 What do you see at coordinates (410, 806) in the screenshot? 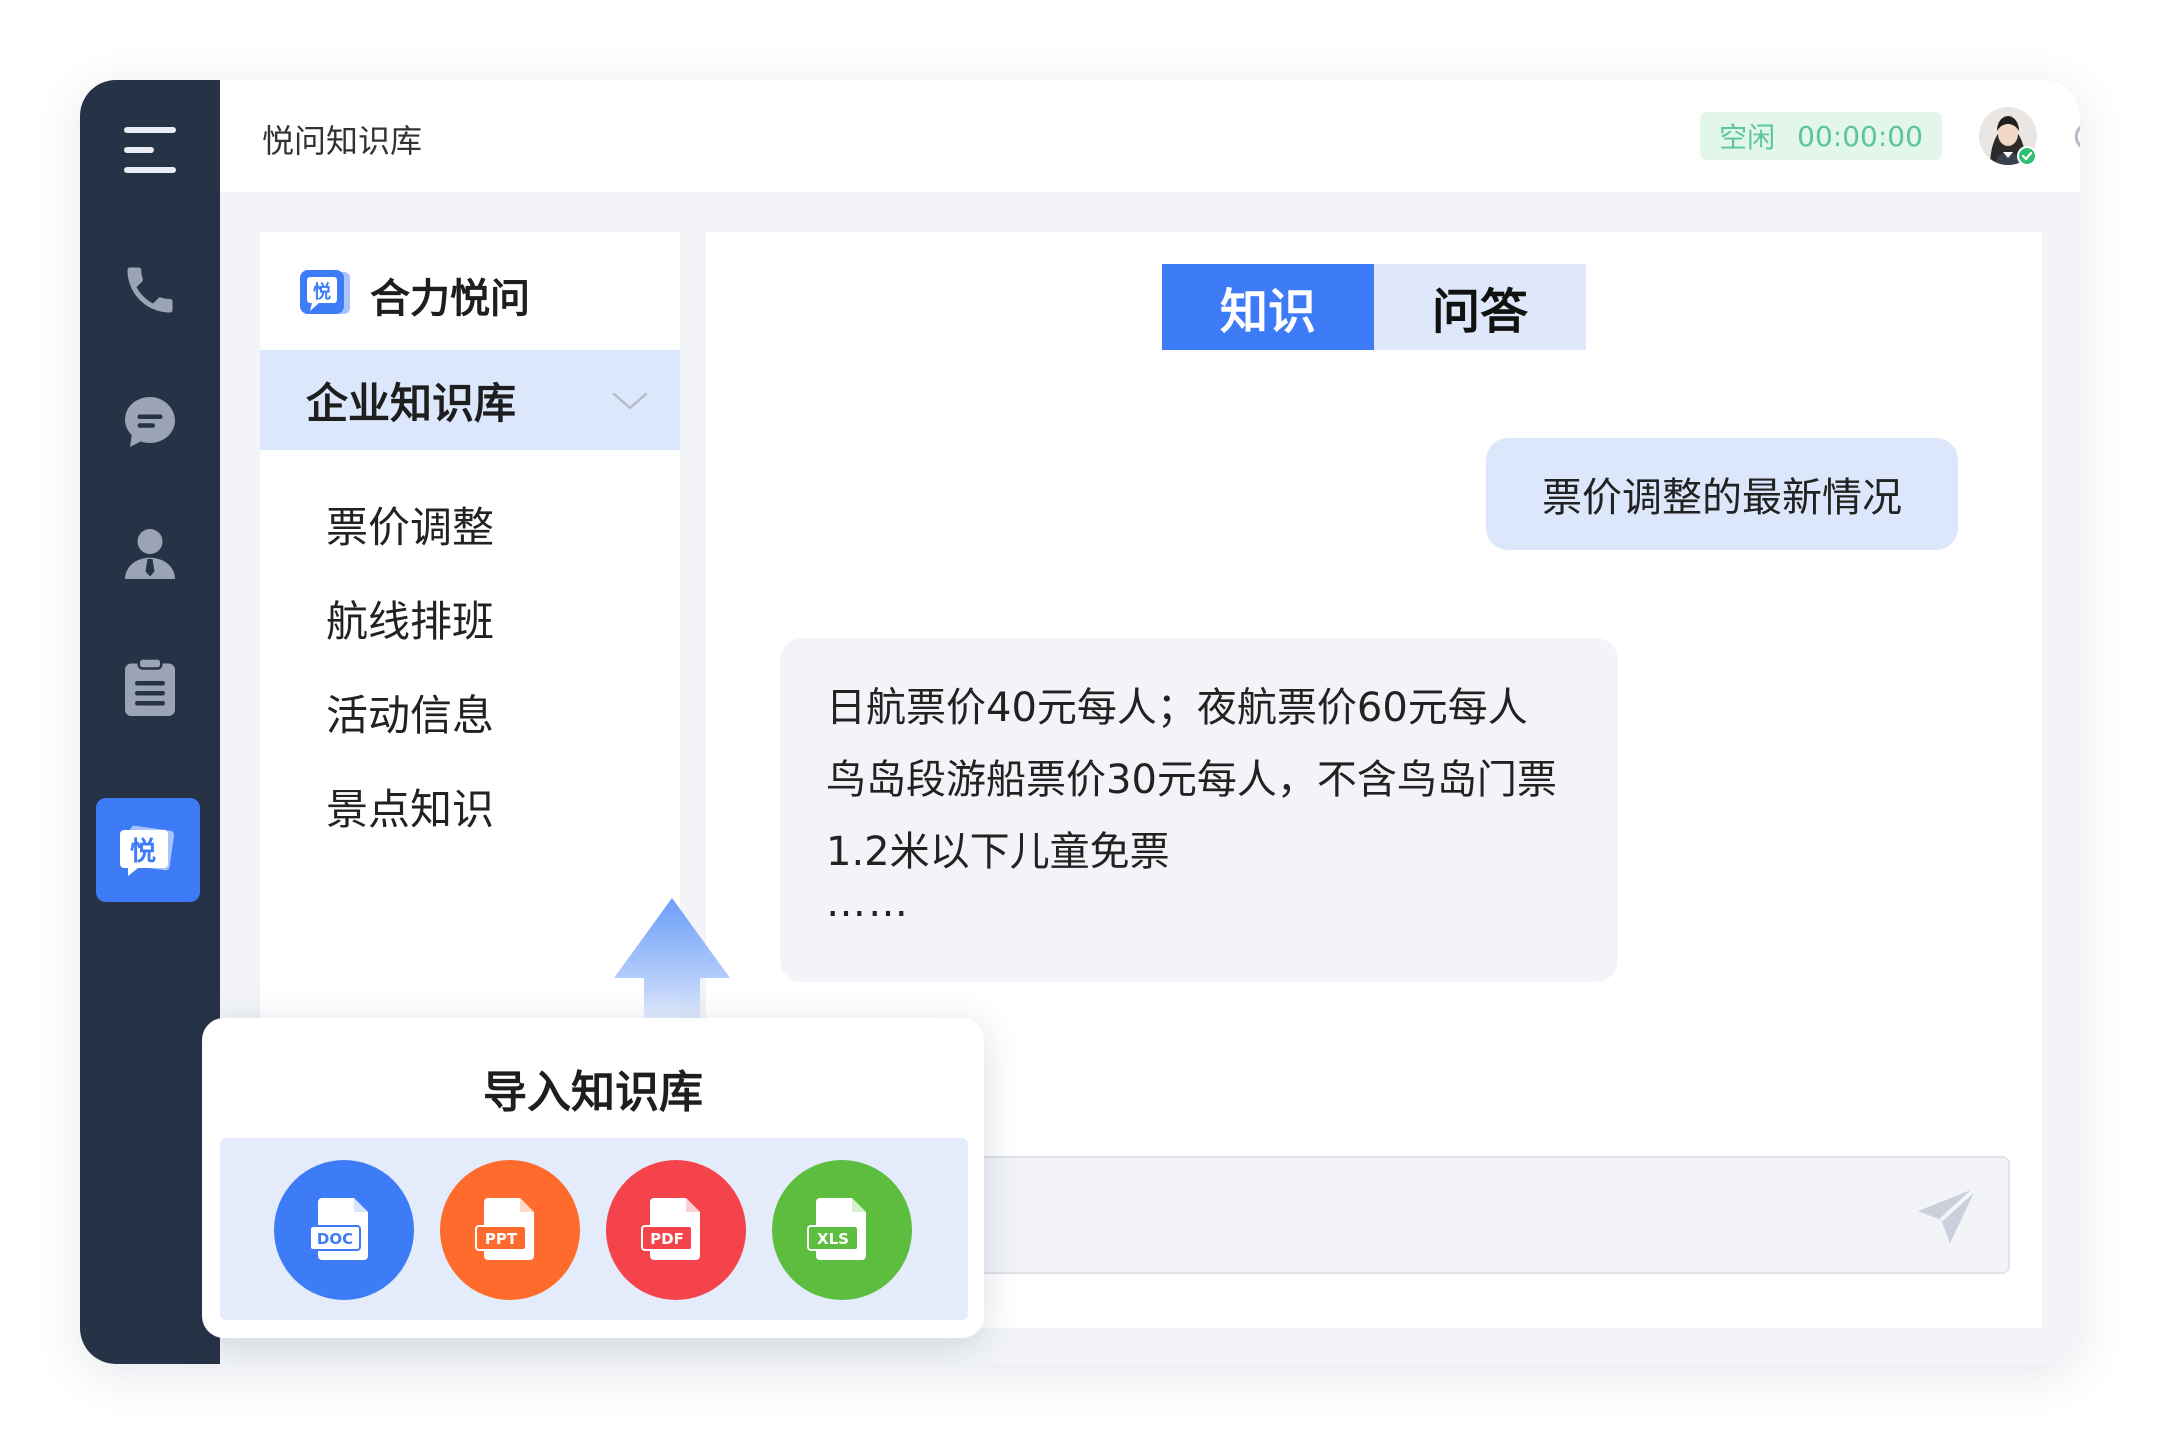
I see `kb-item-attractions: 景点知识` at bounding box center [410, 806].